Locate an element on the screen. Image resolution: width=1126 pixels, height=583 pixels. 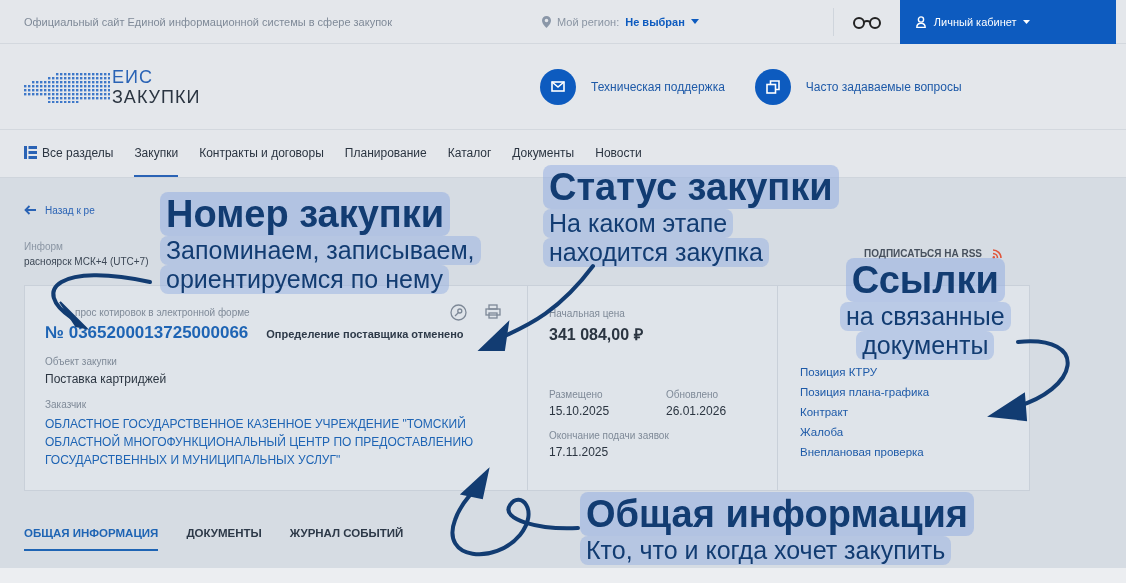
logo-text: ЕИС is located at coordinates (133, 76).